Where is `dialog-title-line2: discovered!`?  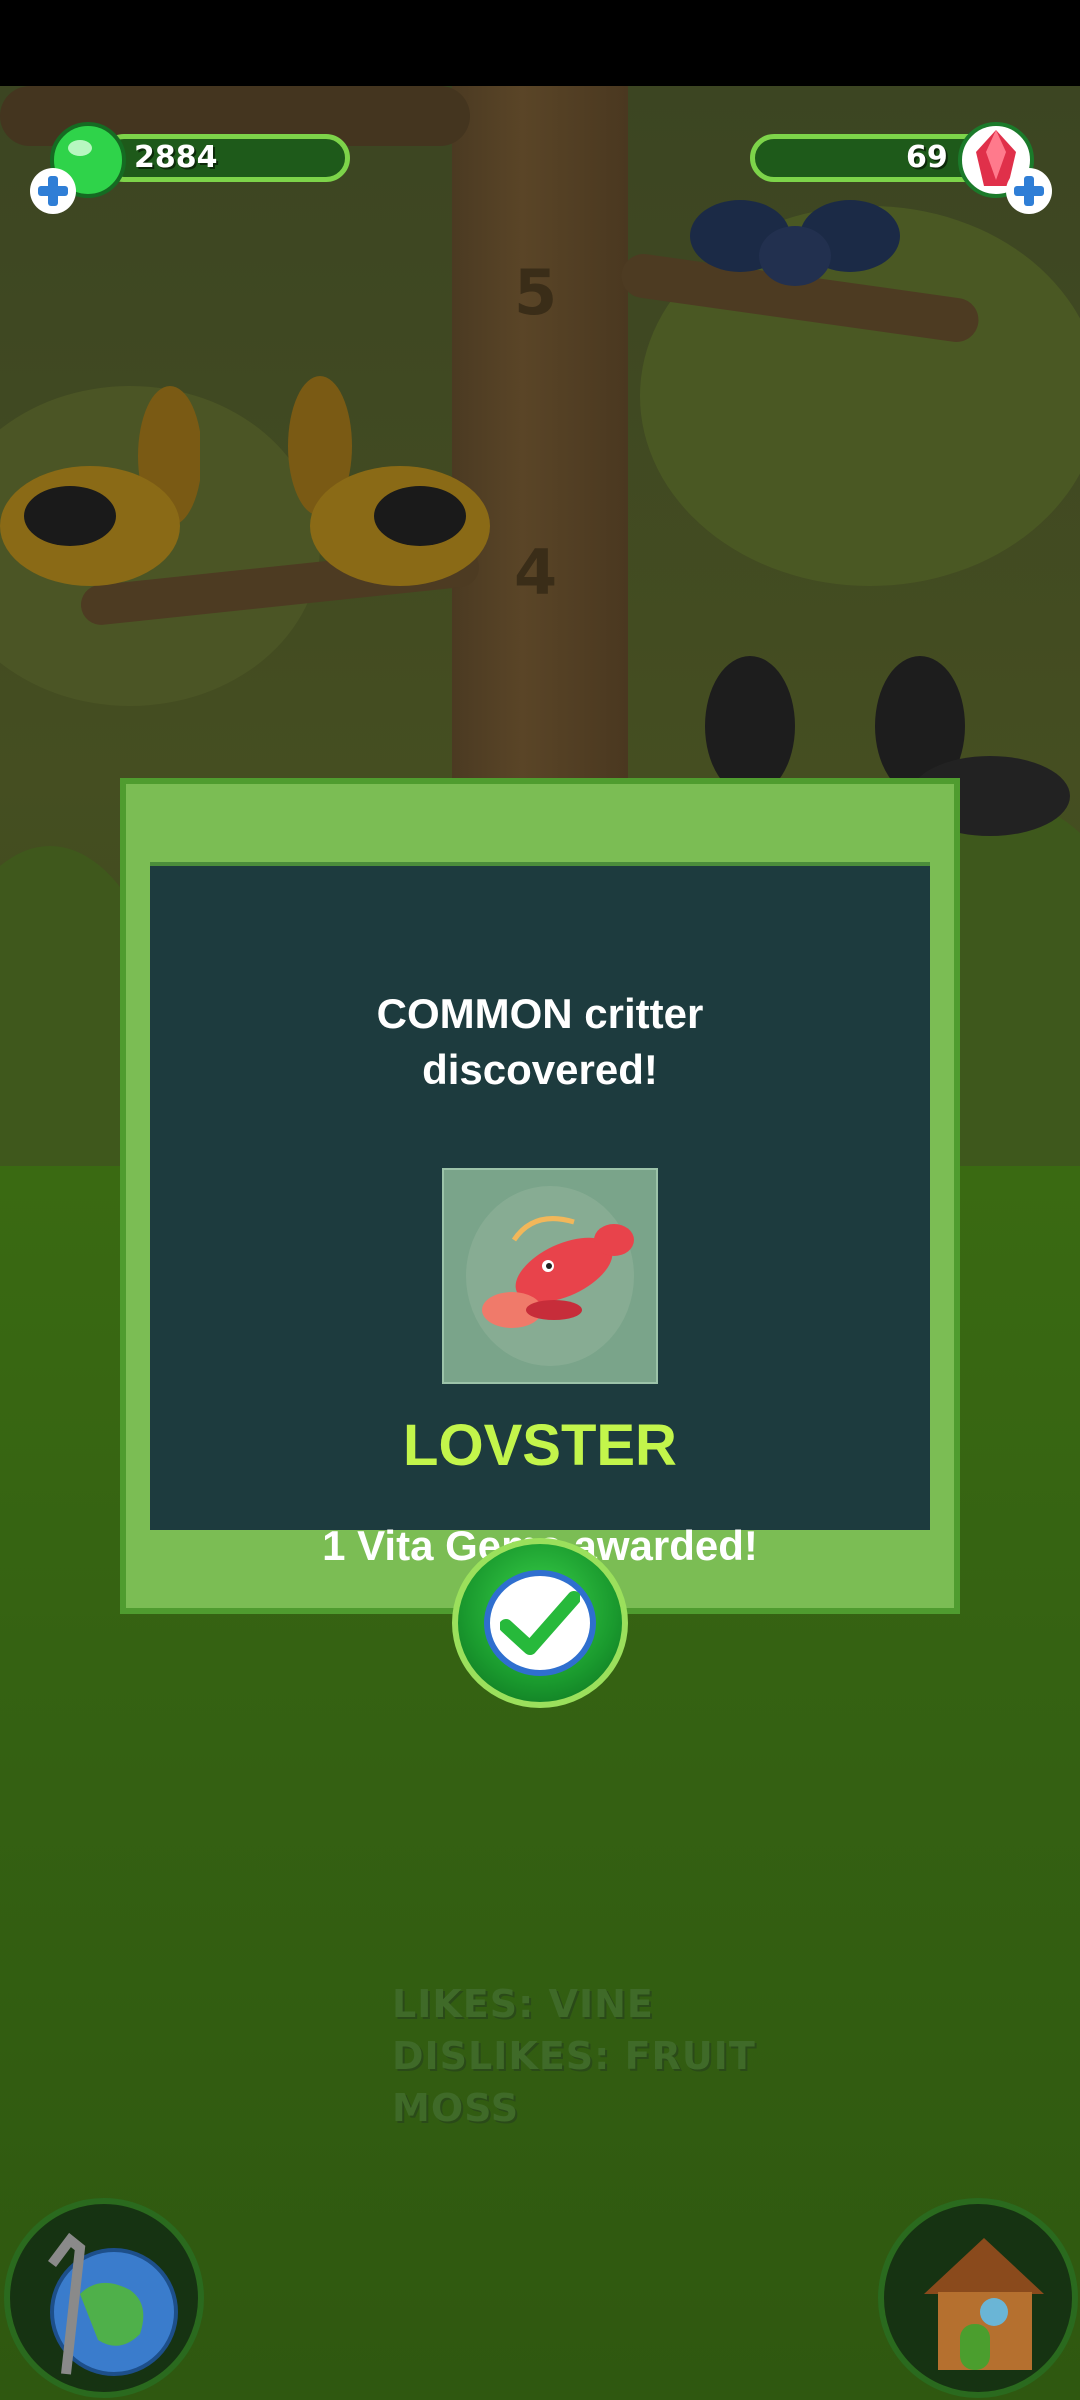 dialog-title-line2: discovered! is located at coordinates (540, 1069).